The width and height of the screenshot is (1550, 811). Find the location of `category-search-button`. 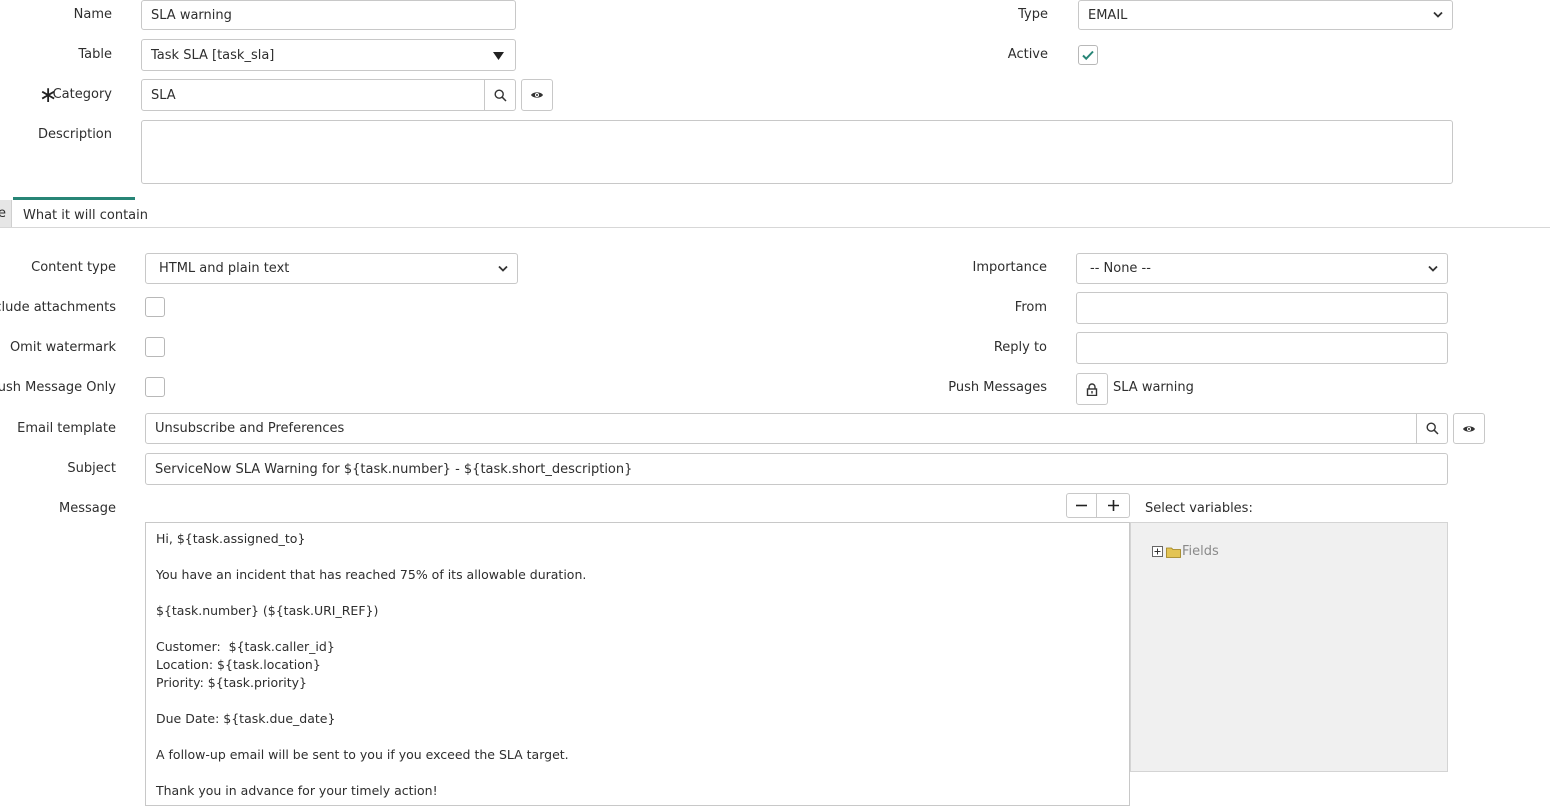

category-search-button is located at coordinates (500, 95).